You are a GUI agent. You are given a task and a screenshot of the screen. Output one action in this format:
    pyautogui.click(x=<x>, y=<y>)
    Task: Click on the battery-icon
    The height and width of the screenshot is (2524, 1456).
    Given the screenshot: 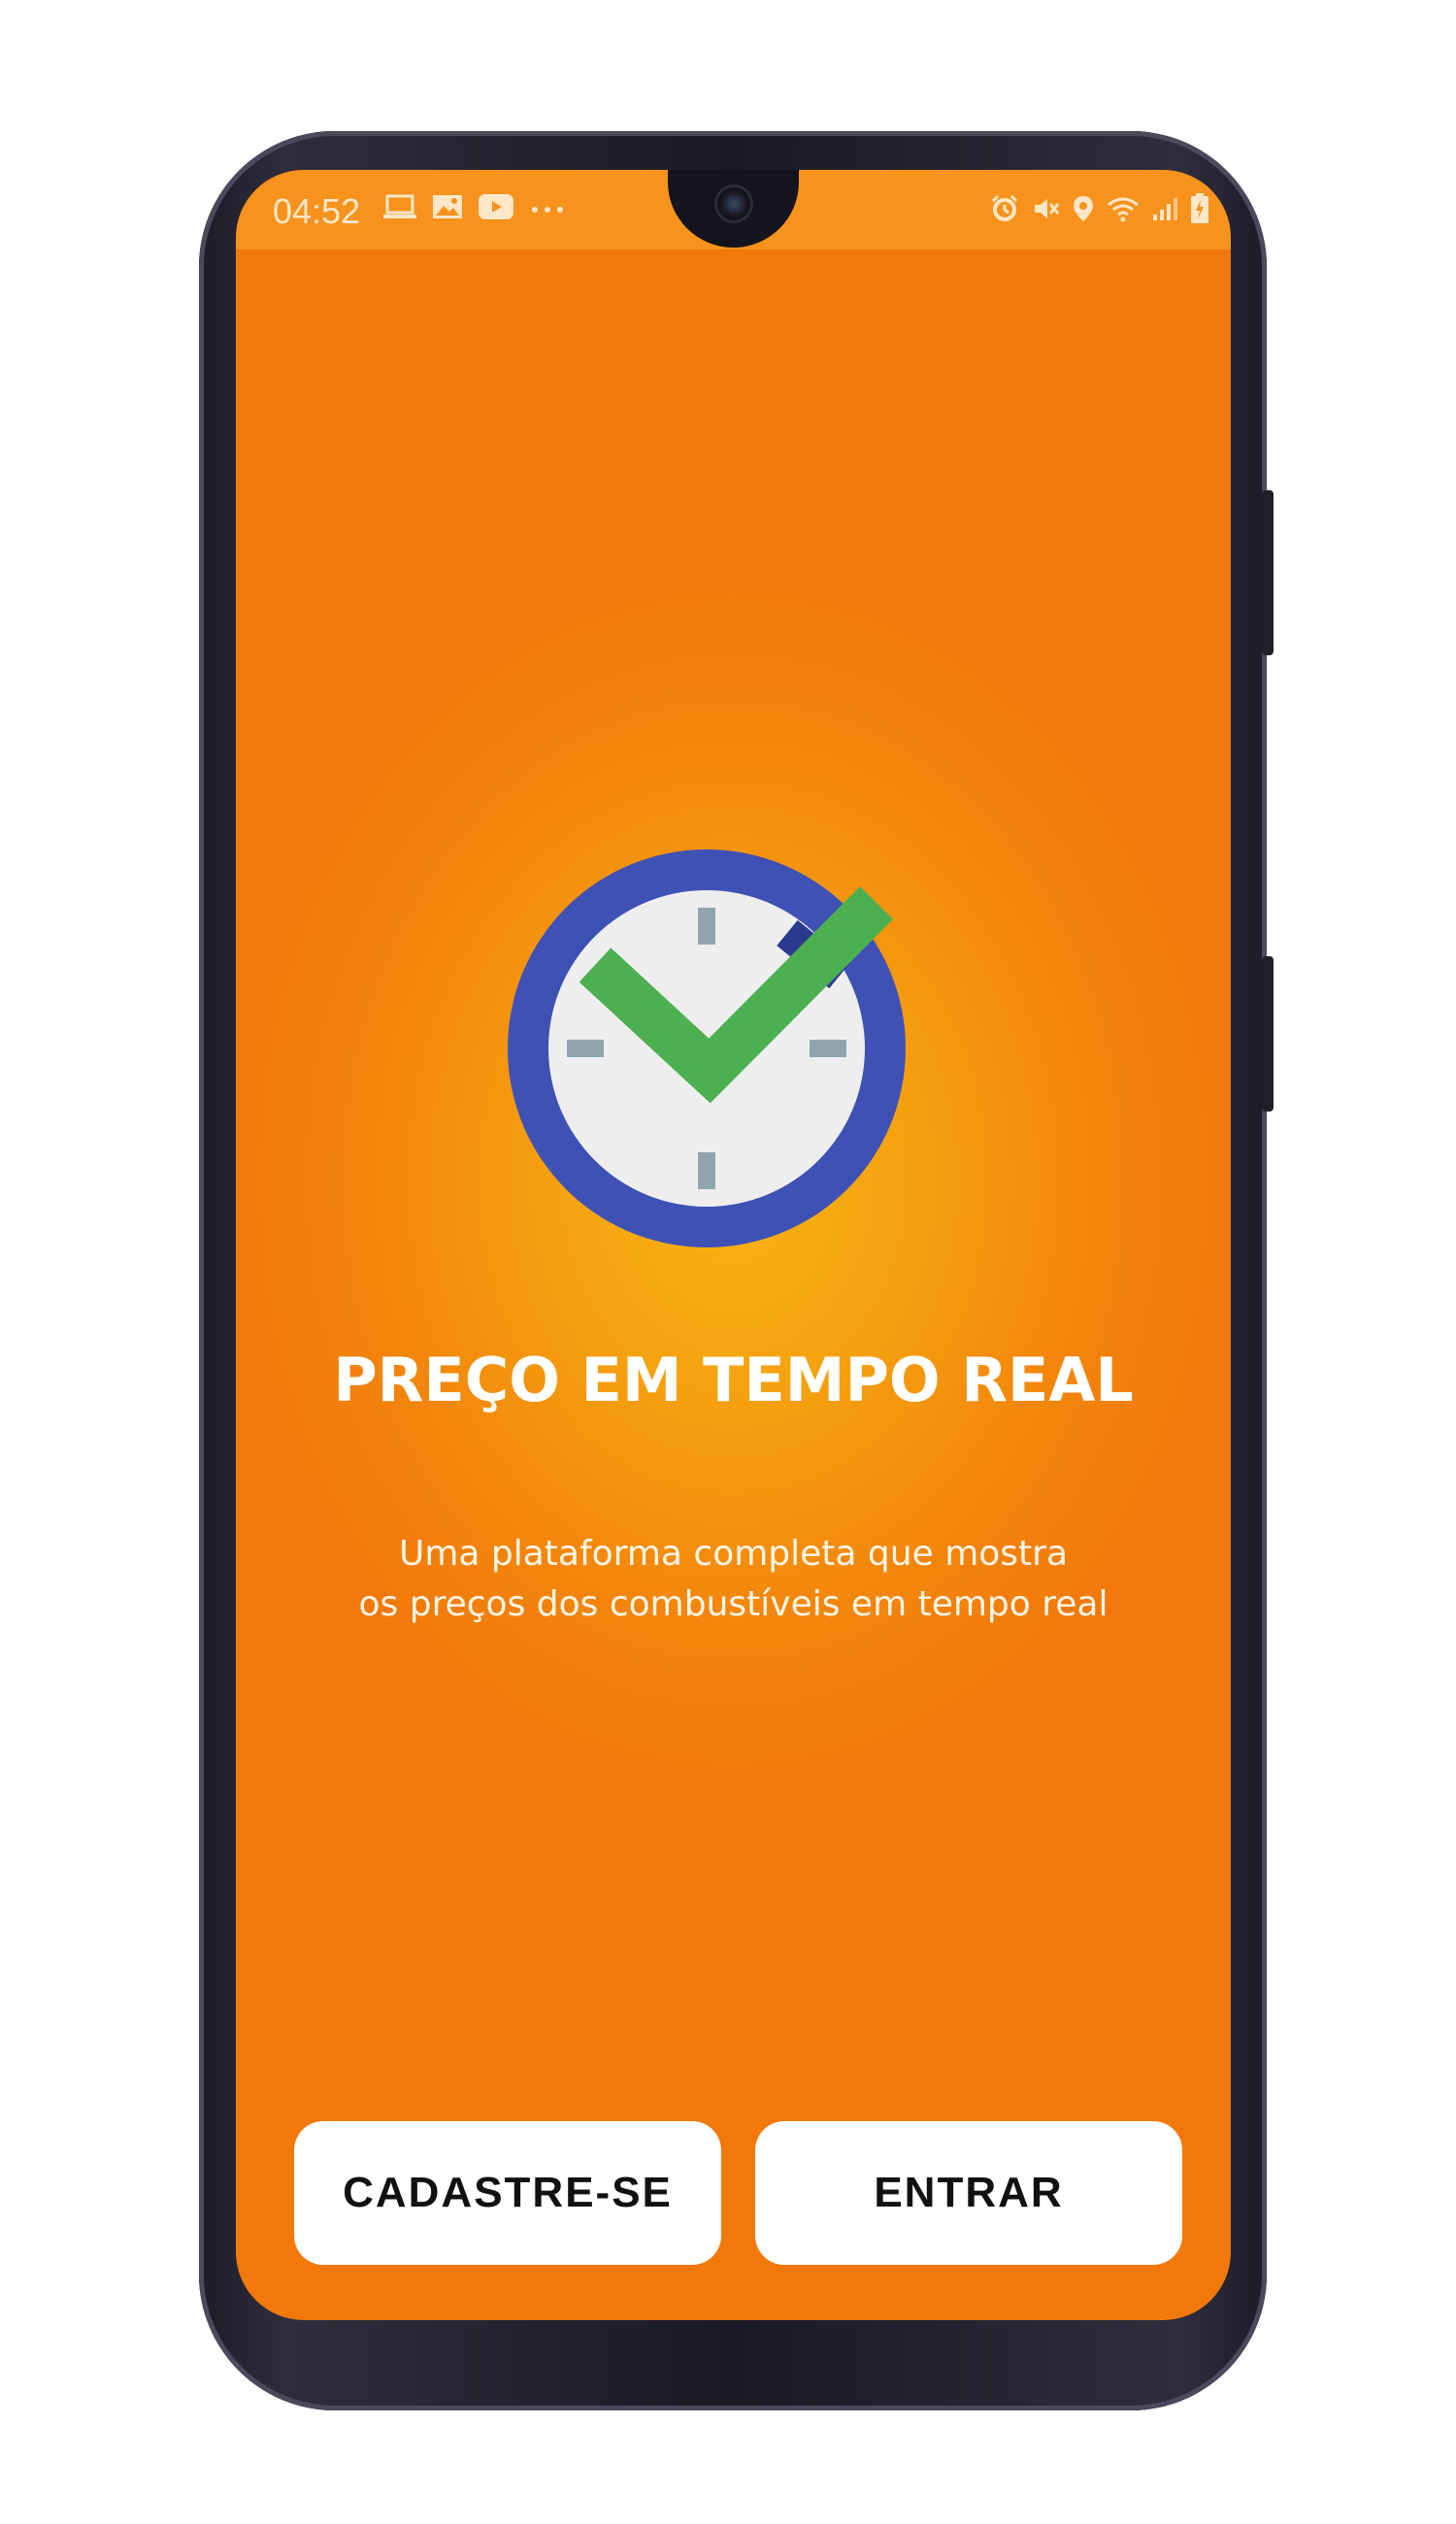 What is the action you would take?
    pyautogui.click(x=1199, y=210)
    